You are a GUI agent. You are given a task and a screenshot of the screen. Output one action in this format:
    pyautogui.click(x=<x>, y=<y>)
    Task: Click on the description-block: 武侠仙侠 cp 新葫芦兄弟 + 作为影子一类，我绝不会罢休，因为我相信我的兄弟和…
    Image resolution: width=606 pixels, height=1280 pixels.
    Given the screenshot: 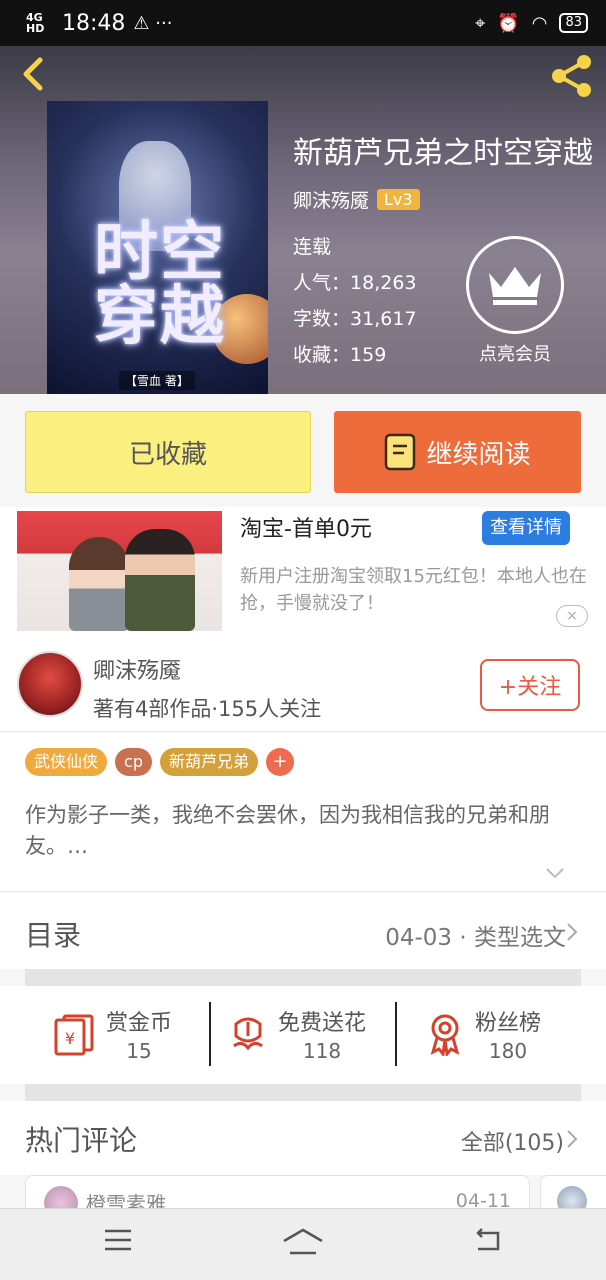 What is the action you would take?
    pyautogui.click(x=303, y=811)
    